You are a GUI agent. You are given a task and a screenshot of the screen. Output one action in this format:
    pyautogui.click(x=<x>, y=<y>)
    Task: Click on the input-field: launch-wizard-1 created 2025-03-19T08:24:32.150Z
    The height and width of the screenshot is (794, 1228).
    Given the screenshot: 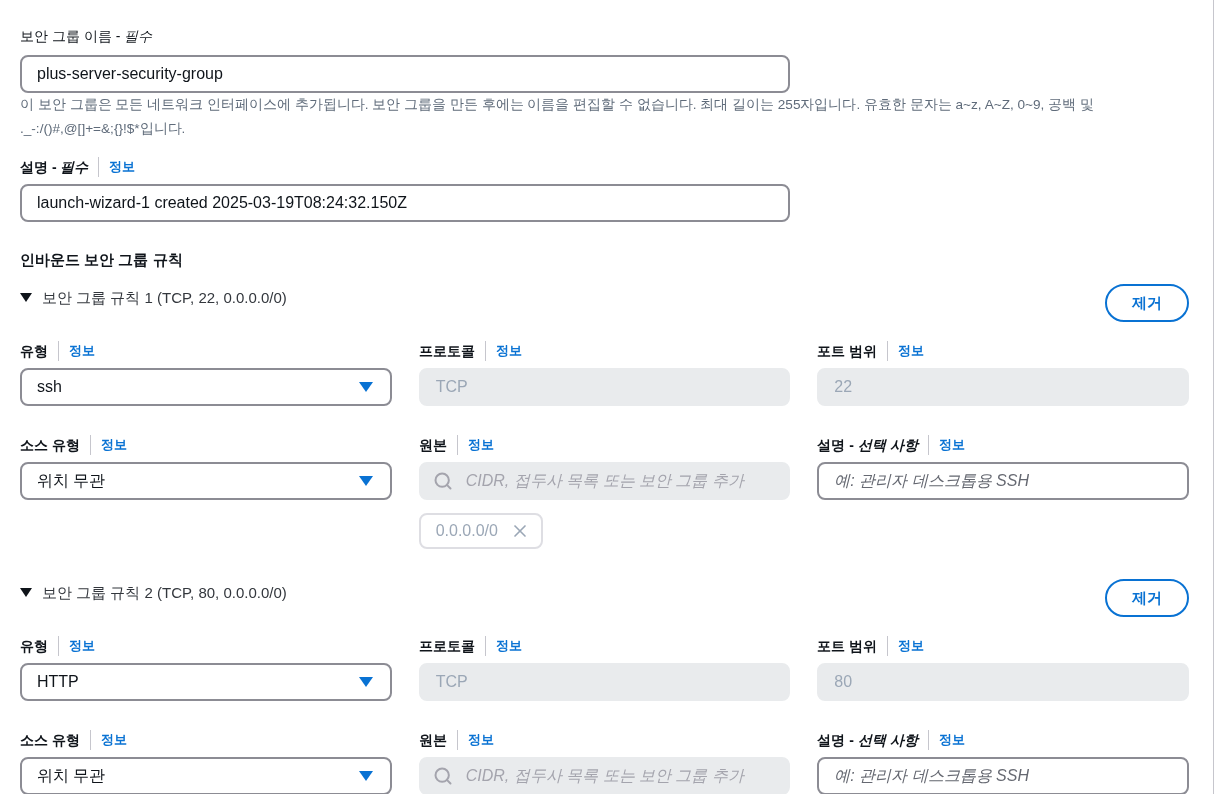 What is the action you would take?
    pyautogui.click(x=405, y=203)
    